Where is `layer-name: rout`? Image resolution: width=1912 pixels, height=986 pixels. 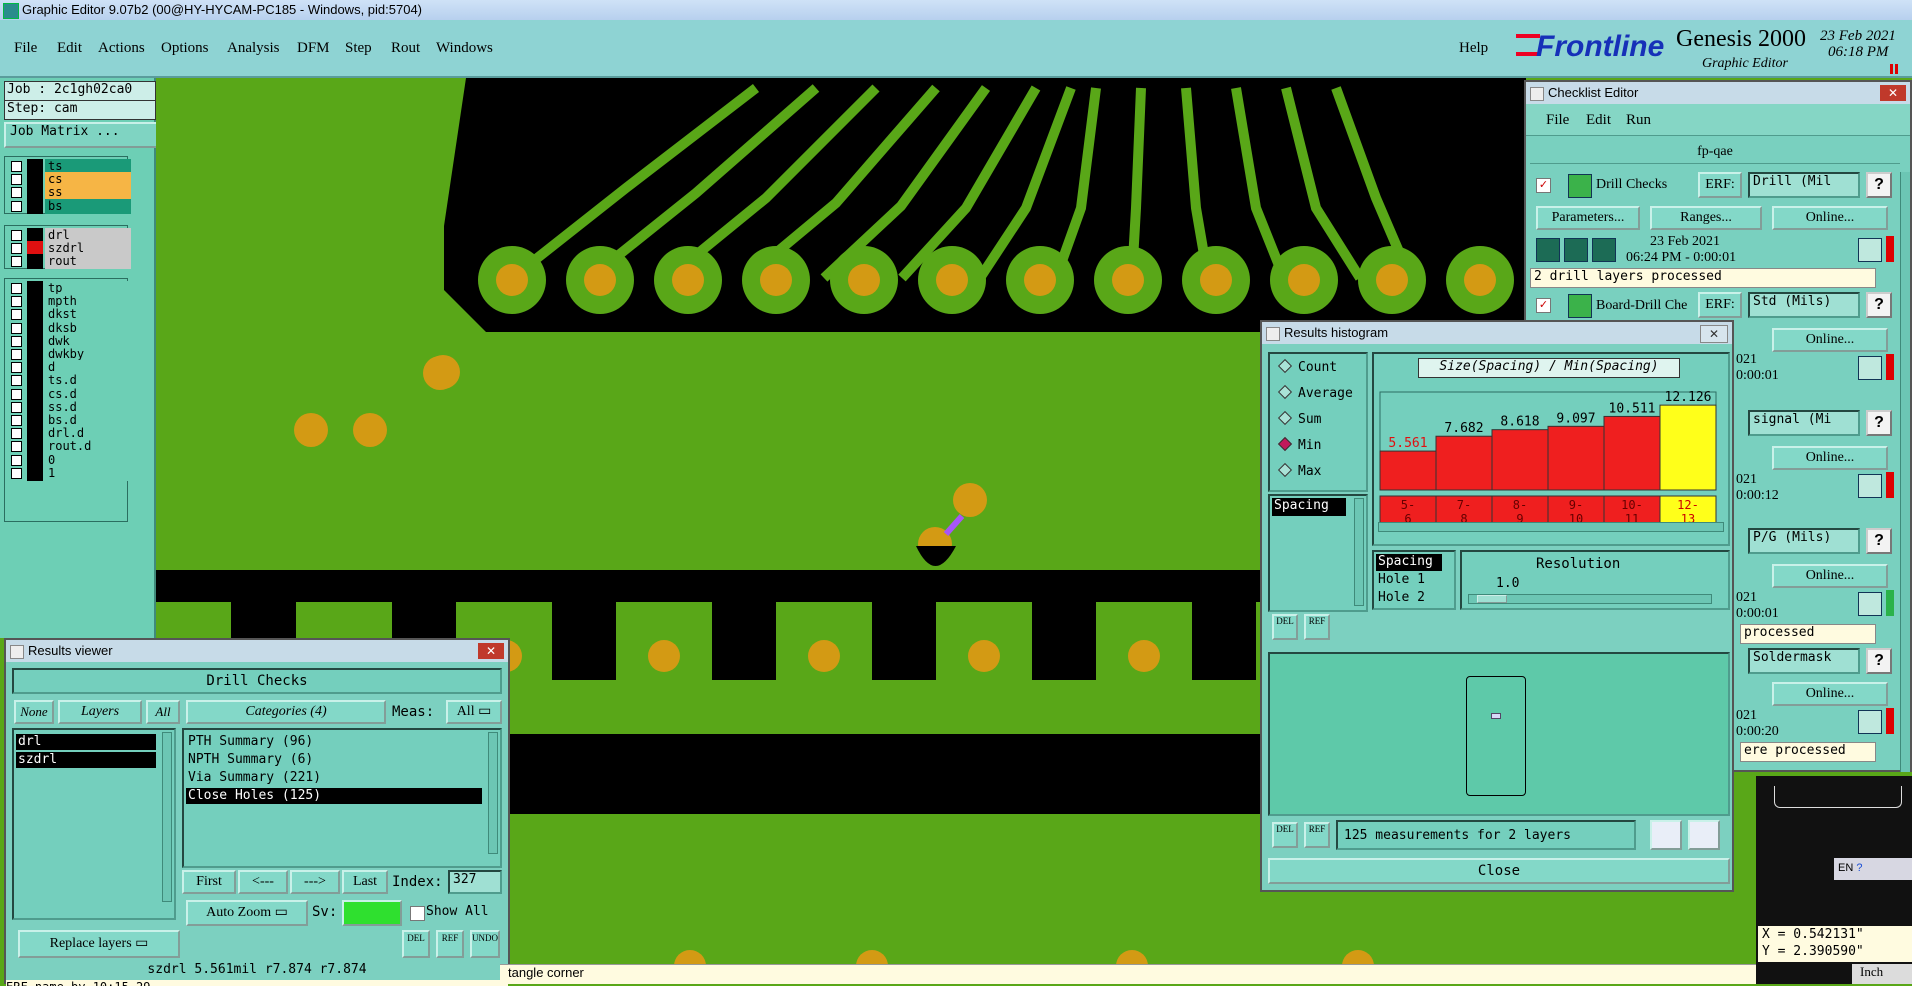 layer-name: rout is located at coordinates (88, 262).